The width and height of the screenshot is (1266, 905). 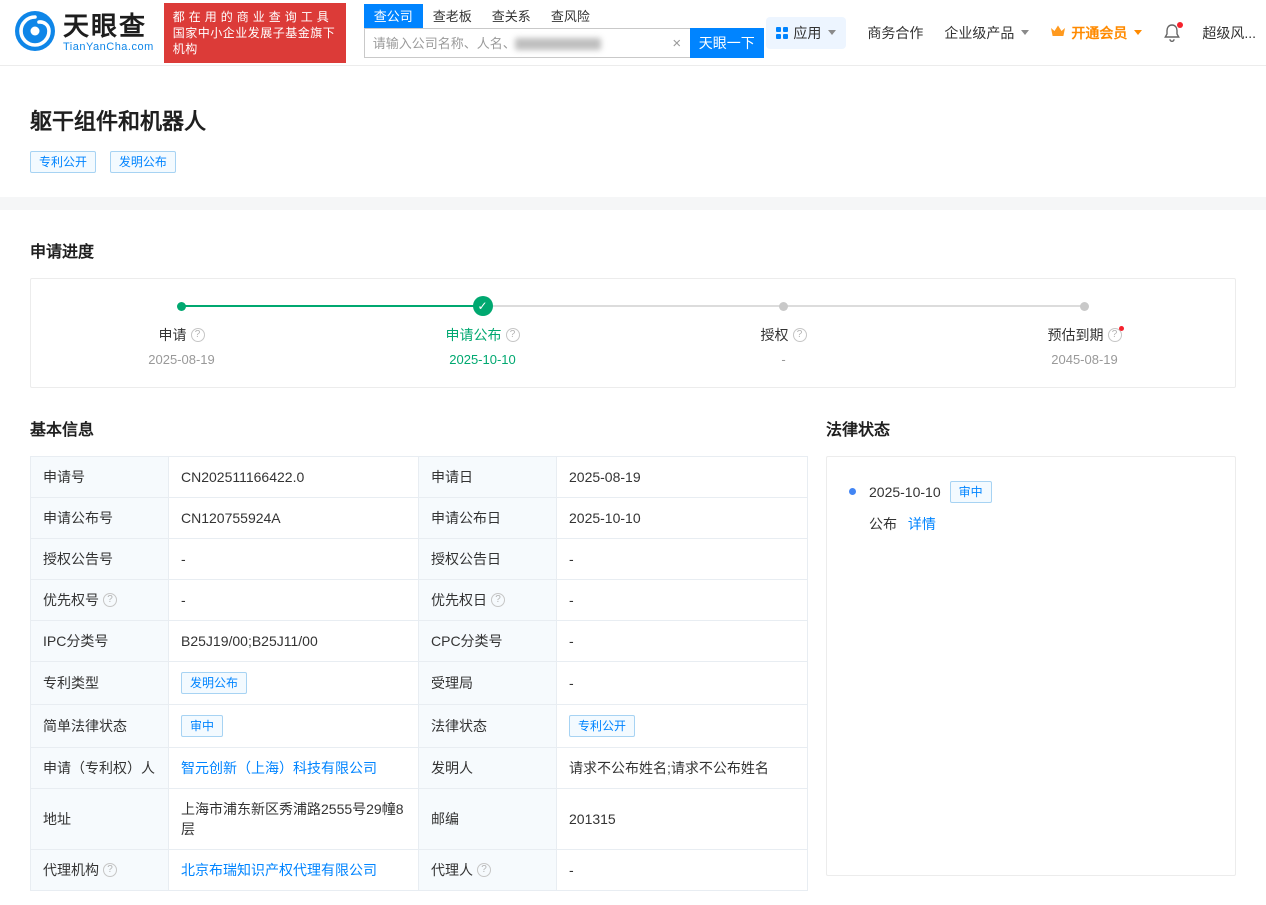 What do you see at coordinates (726, 43) in the screenshot?
I see `search-button: 天眼一下` at bounding box center [726, 43].